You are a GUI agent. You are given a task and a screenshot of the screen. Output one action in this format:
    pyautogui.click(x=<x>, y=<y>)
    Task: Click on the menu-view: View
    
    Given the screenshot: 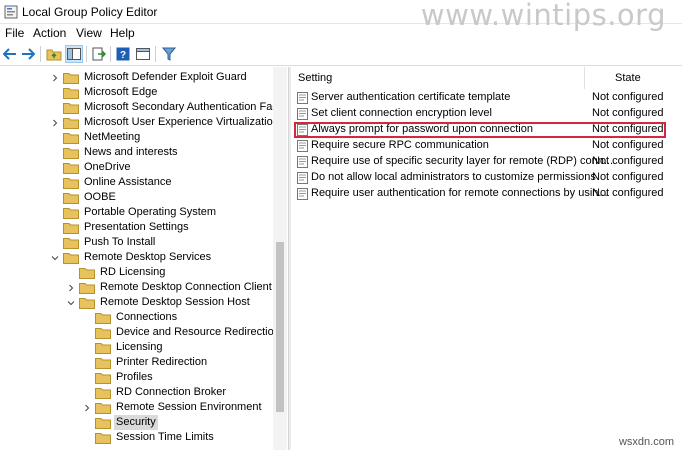 What is the action you would take?
    pyautogui.click(x=89, y=33)
    